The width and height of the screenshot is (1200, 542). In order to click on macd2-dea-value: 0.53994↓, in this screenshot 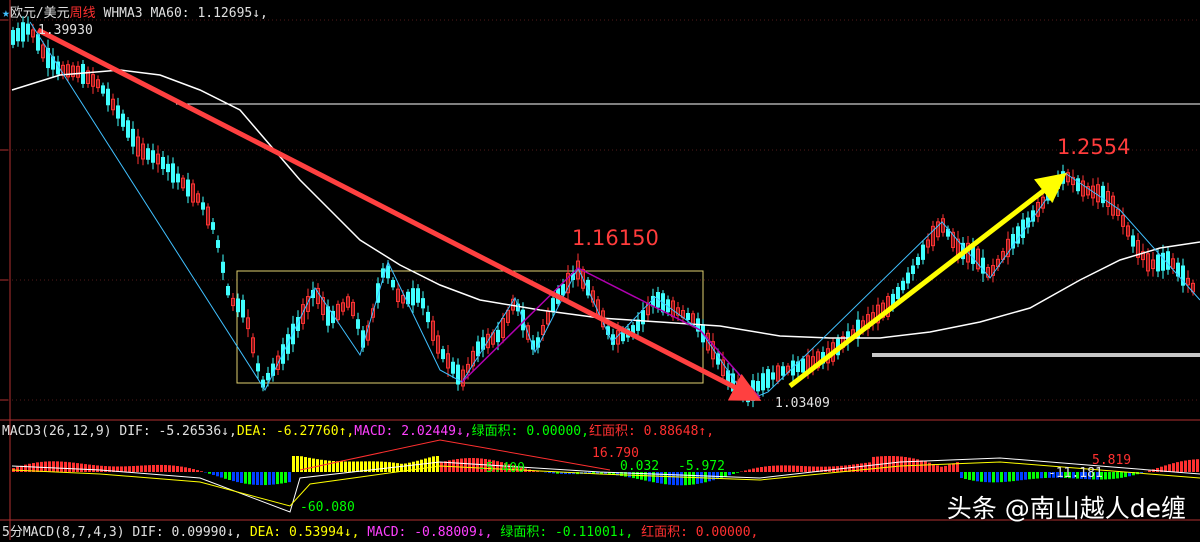, I will do `click(324, 532)`.